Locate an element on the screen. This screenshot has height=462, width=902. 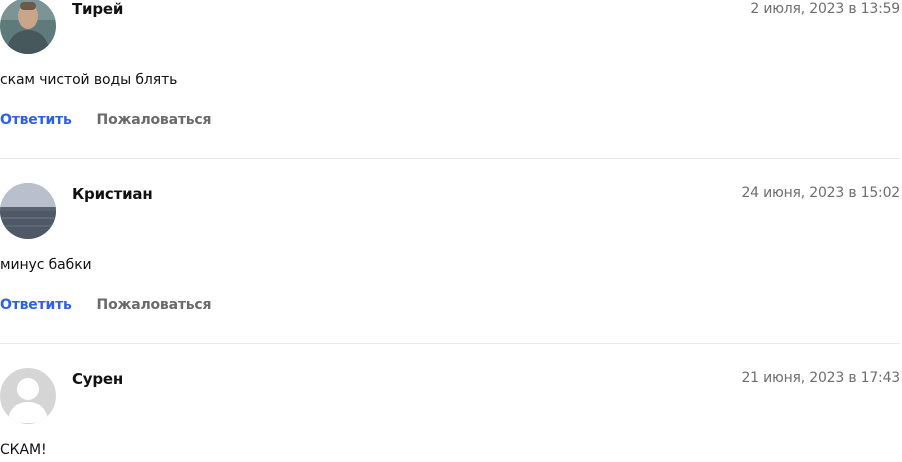
comment-text: скам чистой воды блять is located at coordinates (89, 80).